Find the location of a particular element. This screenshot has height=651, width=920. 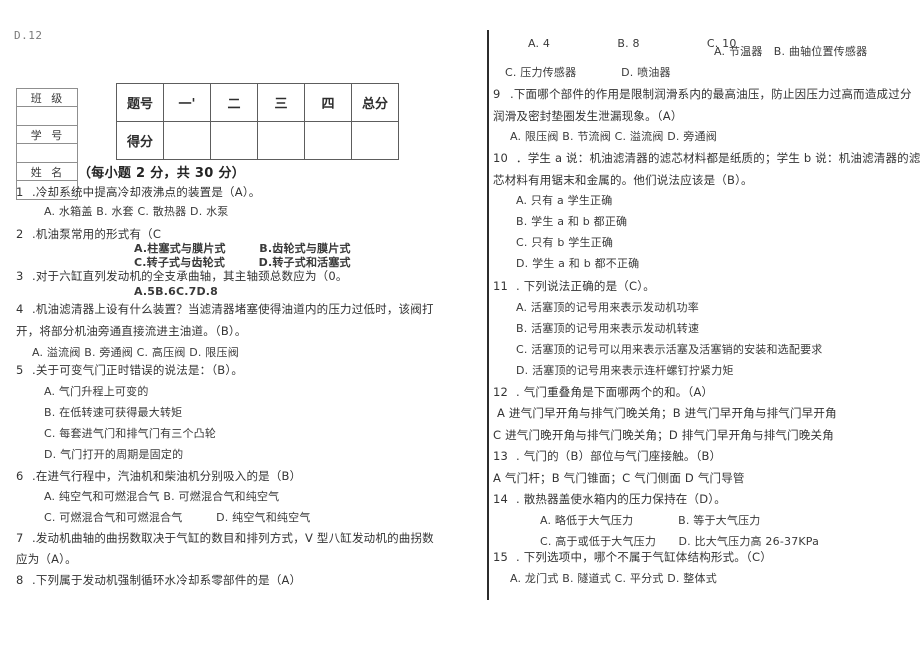

id-value-class is located at coordinates (47, 116).